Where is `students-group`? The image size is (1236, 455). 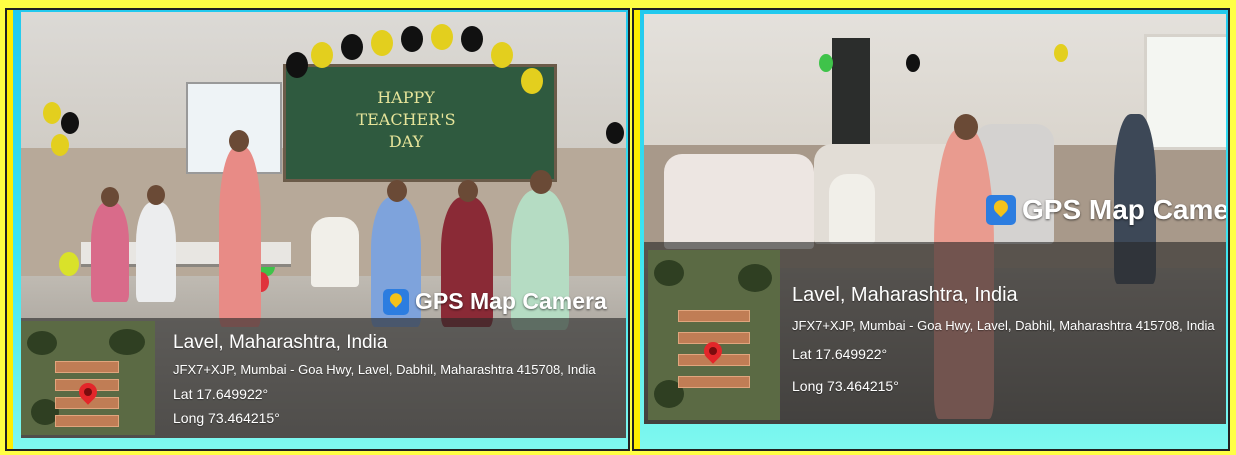
students-group is located at coordinates (739, 201).